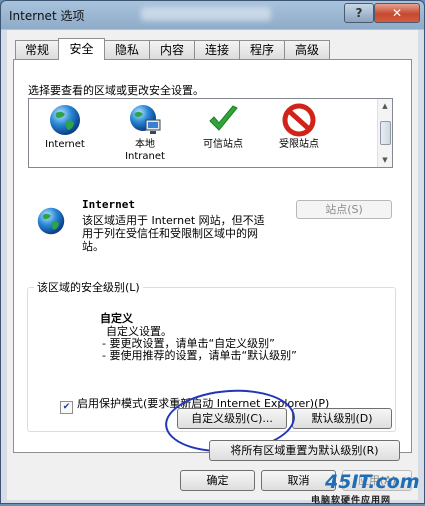  What do you see at coordinates (299, 120) in the screenshot?
I see `restricted-icon` at bounding box center [299, 120].